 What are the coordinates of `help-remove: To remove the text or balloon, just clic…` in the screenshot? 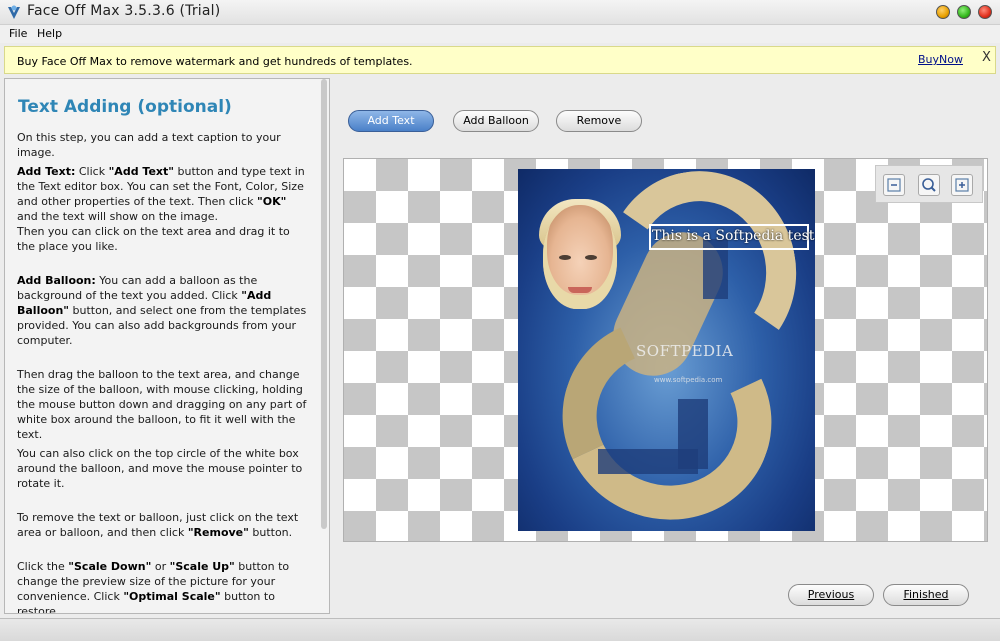 It's located at (158, 525).